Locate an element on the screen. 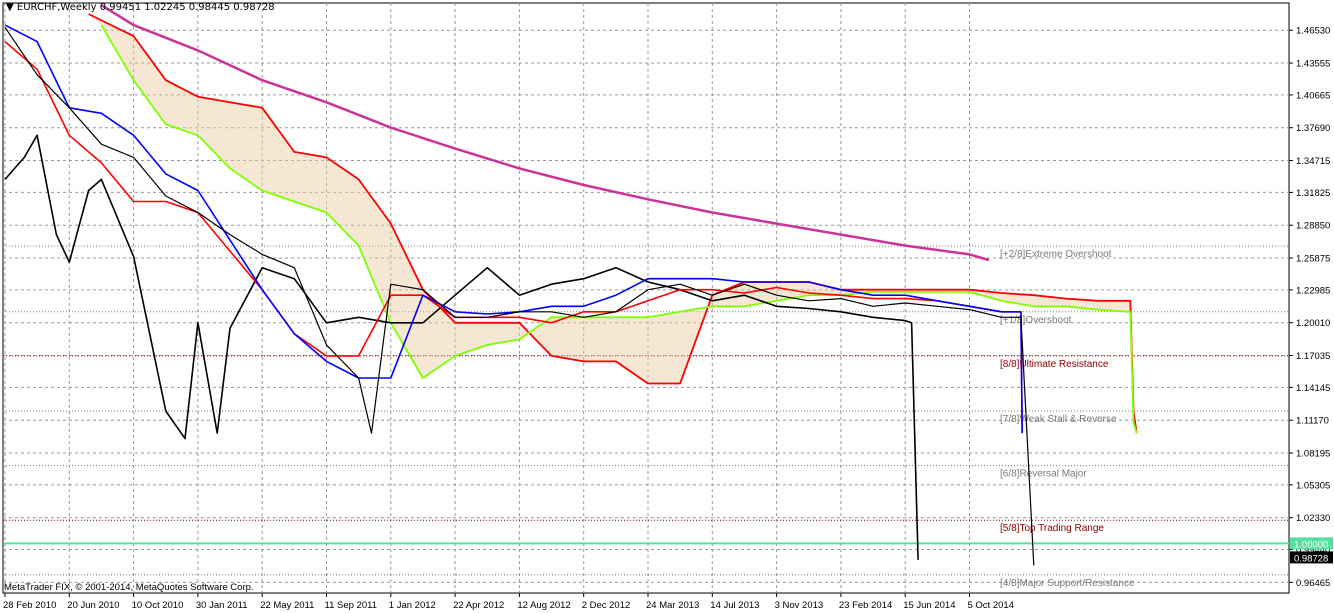  y-tick-label: 1.37690 is located at coordinates (1313, 128).